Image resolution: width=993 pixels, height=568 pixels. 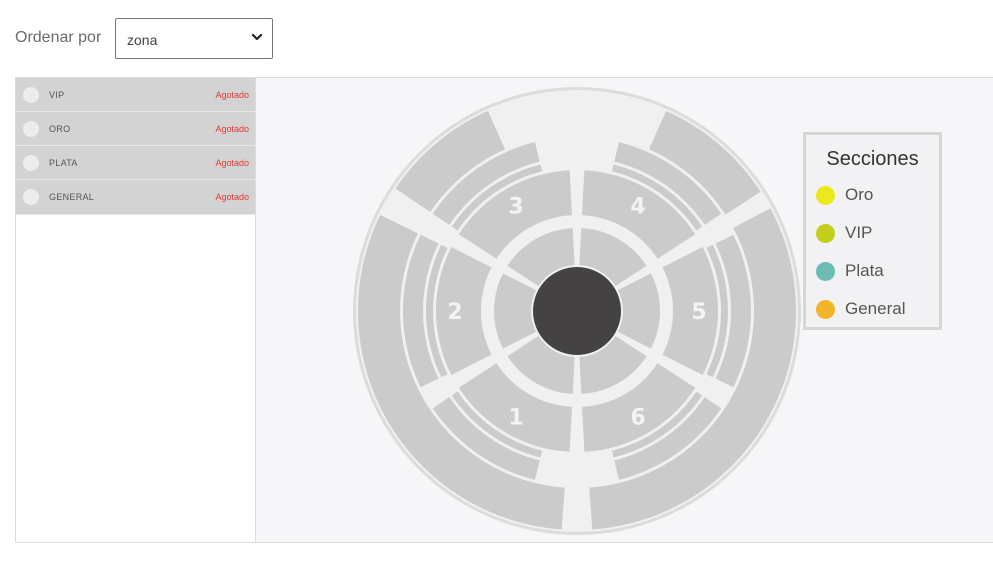 What do you see at coordinates (135, 163) in the screenshot?
I see `zone-row-plata: PLATA Agotado` at bounding box center [135, 163].